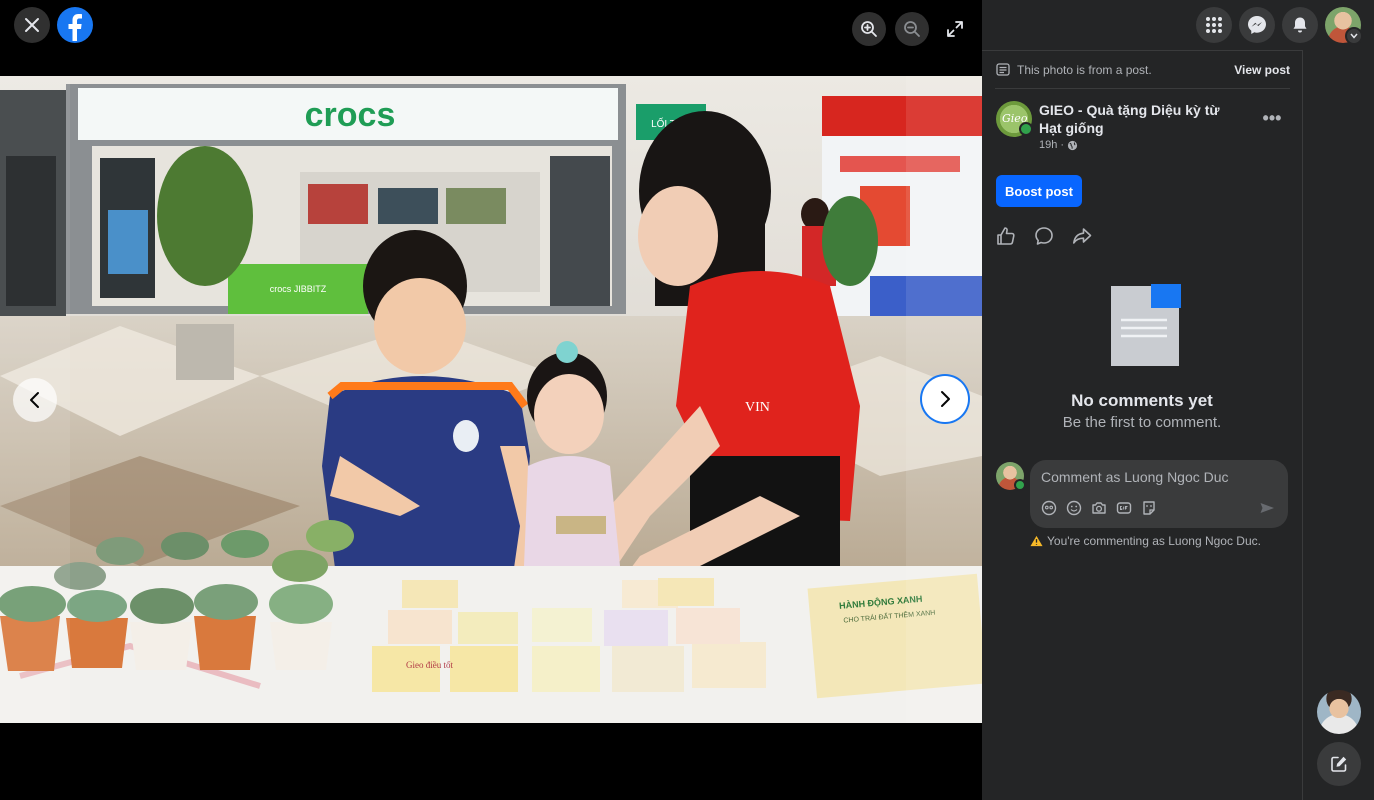 This screenshot has height=800, width=1374. What do you see at coordinates (350, 115) in the screenshot?
I see `store-sign: crocs` at bounding box center [350, 115].